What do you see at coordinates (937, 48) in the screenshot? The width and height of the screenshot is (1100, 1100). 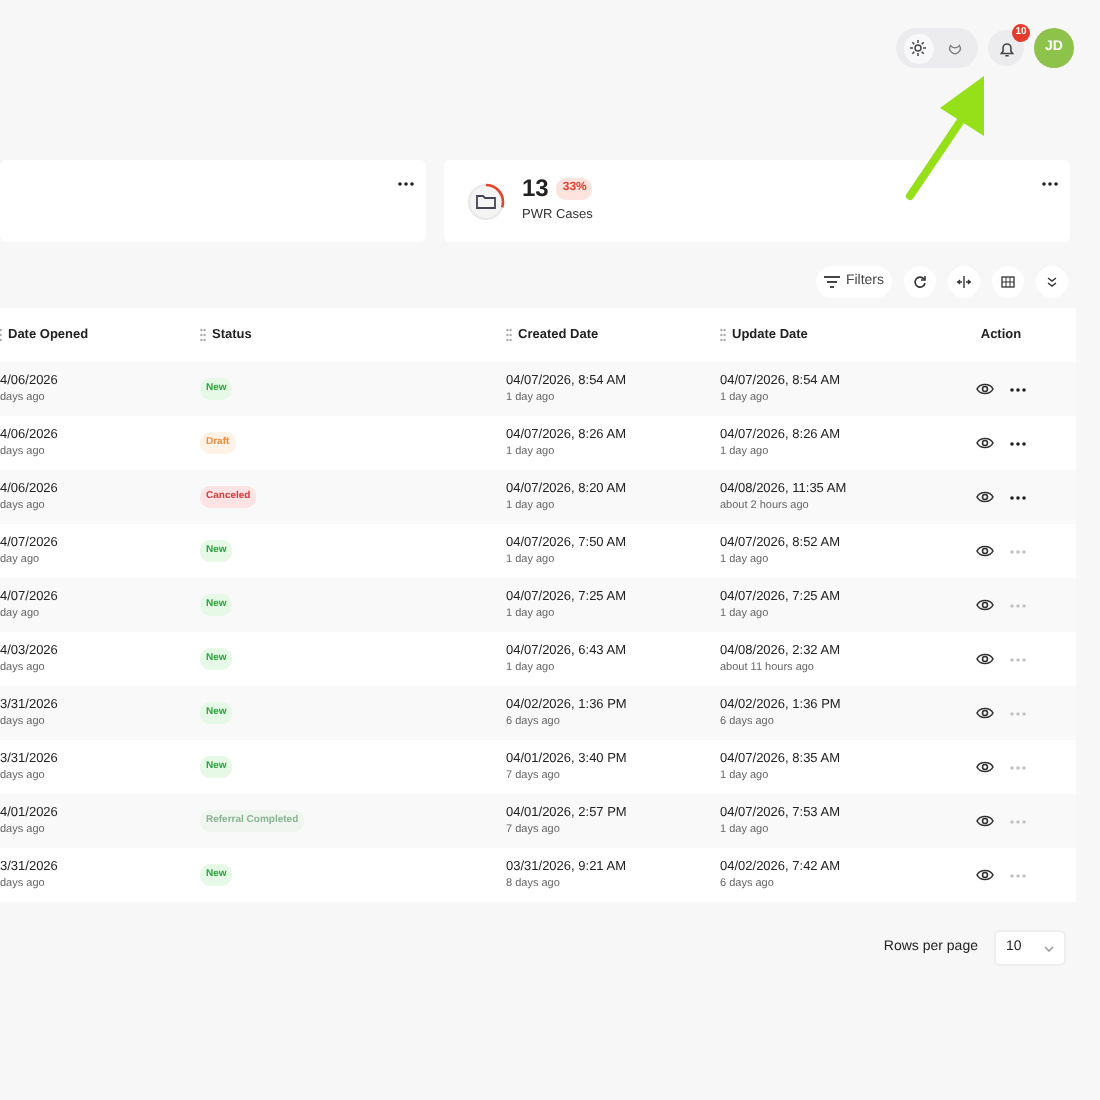 I see `theme-toggle` at bounding box center [937, 48].